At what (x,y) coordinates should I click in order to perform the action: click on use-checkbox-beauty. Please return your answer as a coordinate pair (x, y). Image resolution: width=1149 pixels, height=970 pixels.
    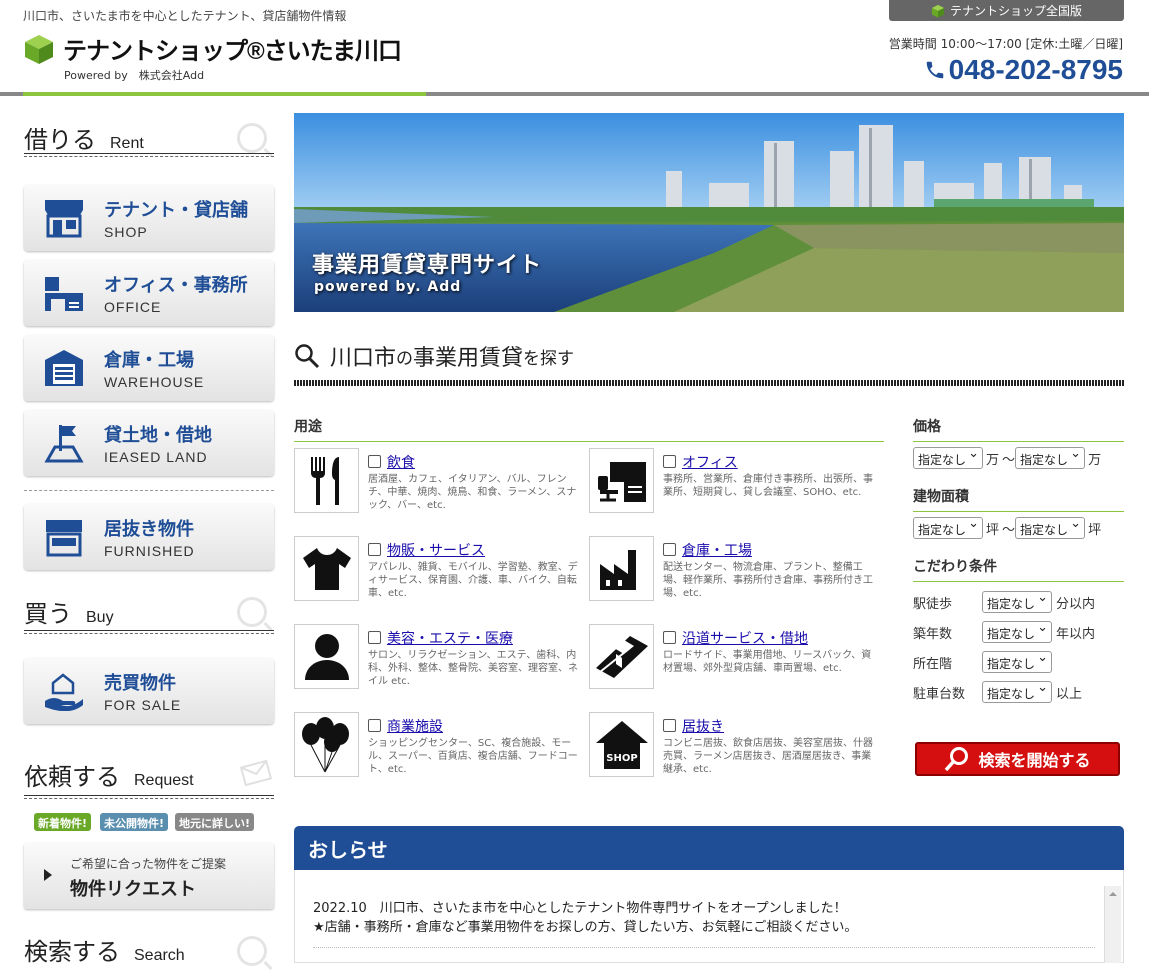
    Looking at the image, I should click on (374, 637).